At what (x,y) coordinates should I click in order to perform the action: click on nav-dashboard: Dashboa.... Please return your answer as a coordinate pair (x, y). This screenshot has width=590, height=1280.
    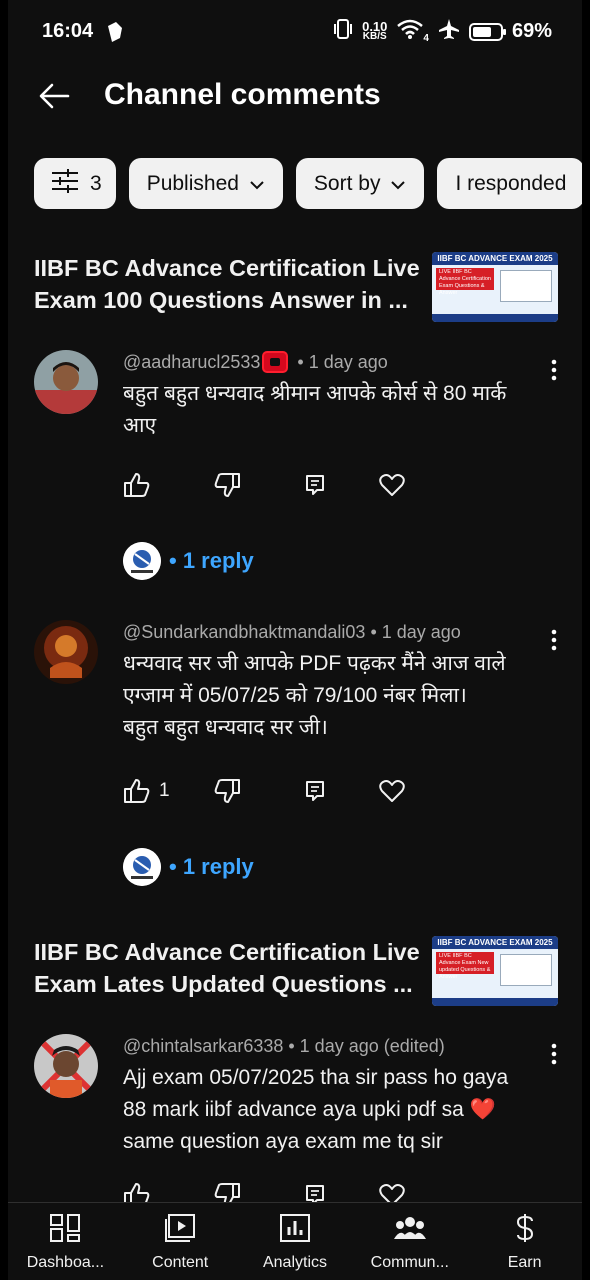
    Looking at the image, I should click on (65, 1241).